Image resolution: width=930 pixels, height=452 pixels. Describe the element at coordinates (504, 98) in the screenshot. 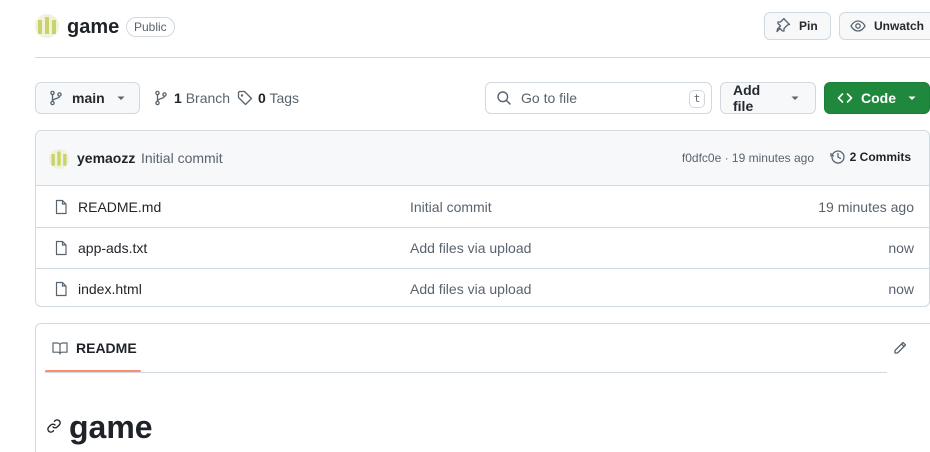

I see `search-icon` at that location.